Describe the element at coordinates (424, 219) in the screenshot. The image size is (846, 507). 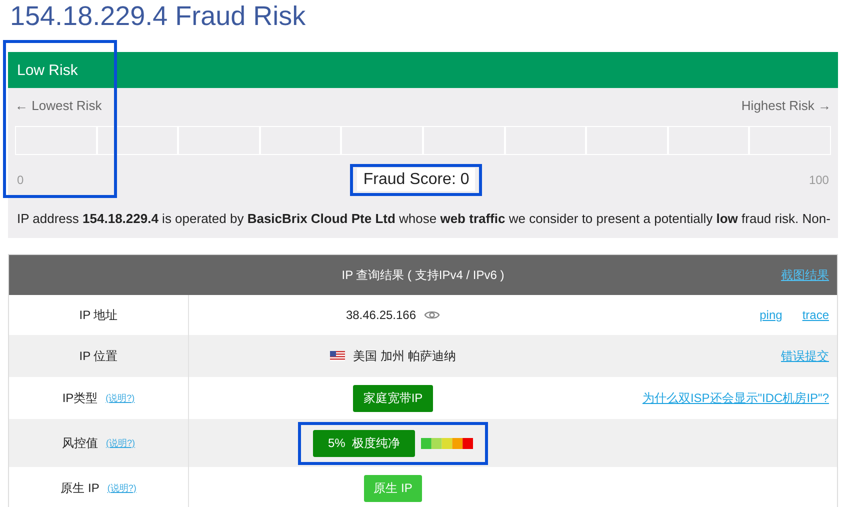
I see `risk-description: IP address 154.18.229.4 is operated by BasicBrix Cloud Pte Ltd whose web traffic we consider to present a potentially low fraud risk. Non-` at that location.